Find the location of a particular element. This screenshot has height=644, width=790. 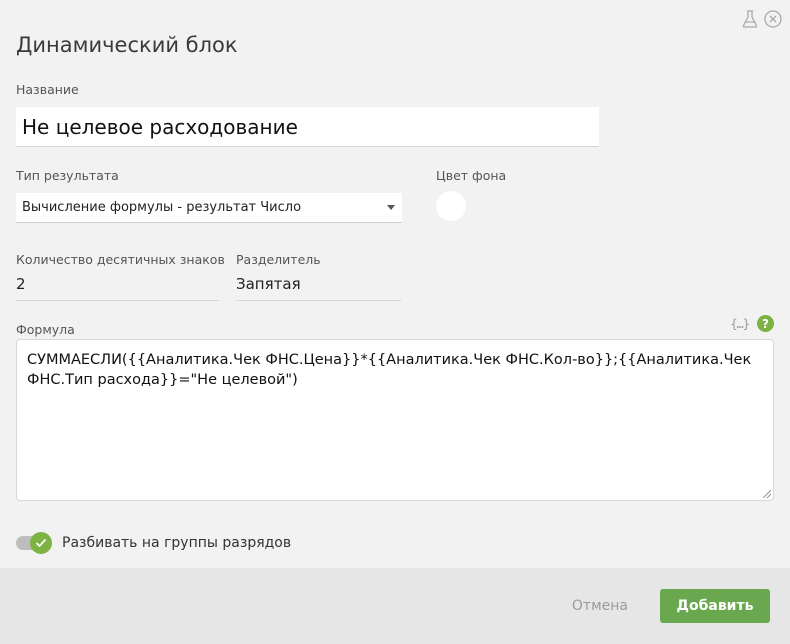

decimals-label: Количество десятичных знаков is located at coordinates (120, 259).